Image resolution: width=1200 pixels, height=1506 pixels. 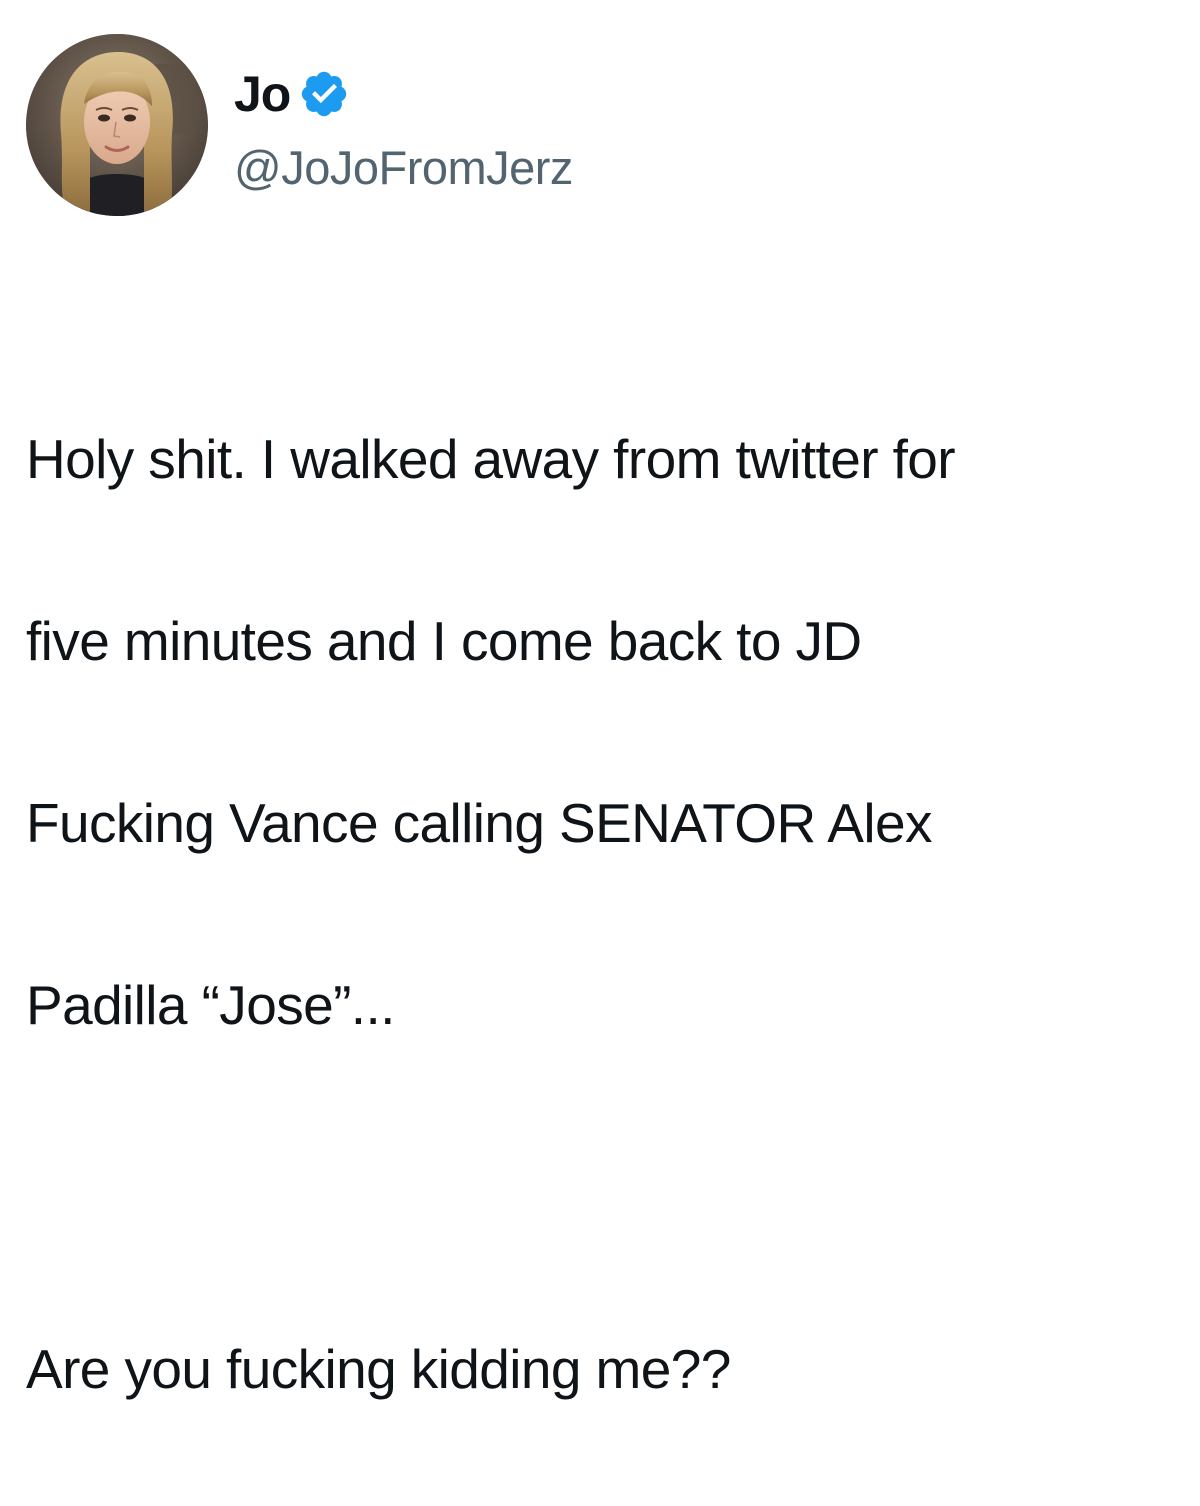 What do you see at coordinates (444, 641) in the screenshot?
I see `tweet-text-line: five minutes and I come back to JD` at bounding box center [444, 641].